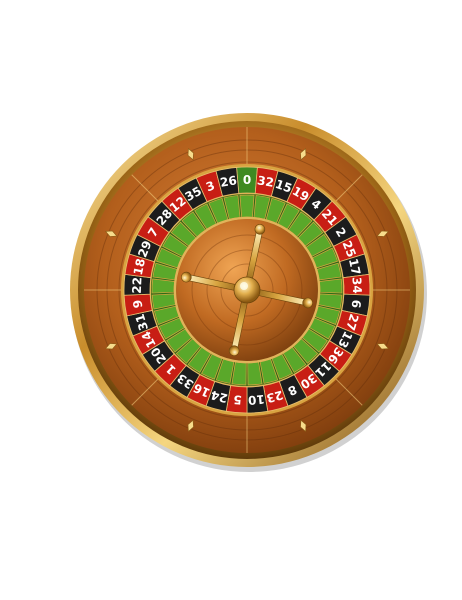  What do you see at coordinates (228, 181) in the screenshot?
I see `pocket-number-label: 26` at bounding box center [228, 181].